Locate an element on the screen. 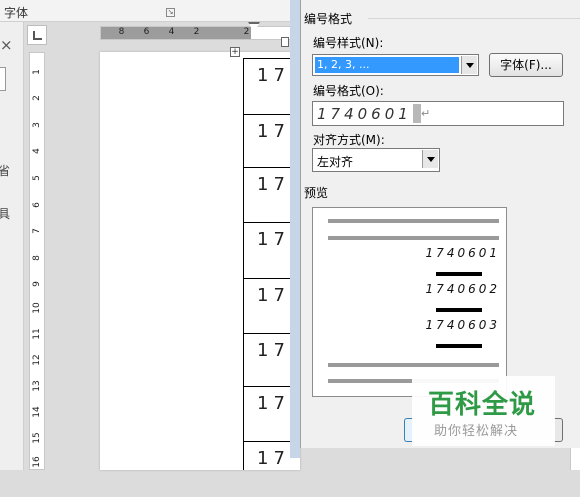 The height and width of the screenshot is (497, 580). ribbon-group-font-label: 字体 is located at coordinates (16, 13).